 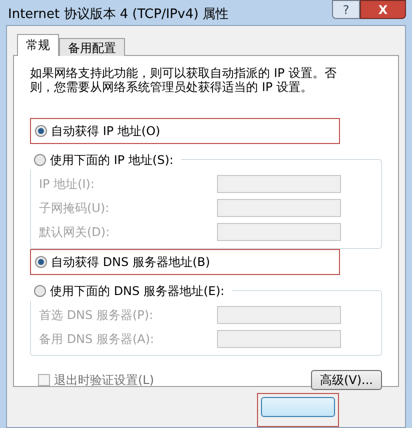 What do you see at coordinates (184, 80) in the screenshot?
I see `intro-text: 如果网络支持此功能，则可以获取自动指派的 IP 设置。否则，您需要从网络系统管理员处获得适当的 IP 设置。` at bounding box center [184, 80].